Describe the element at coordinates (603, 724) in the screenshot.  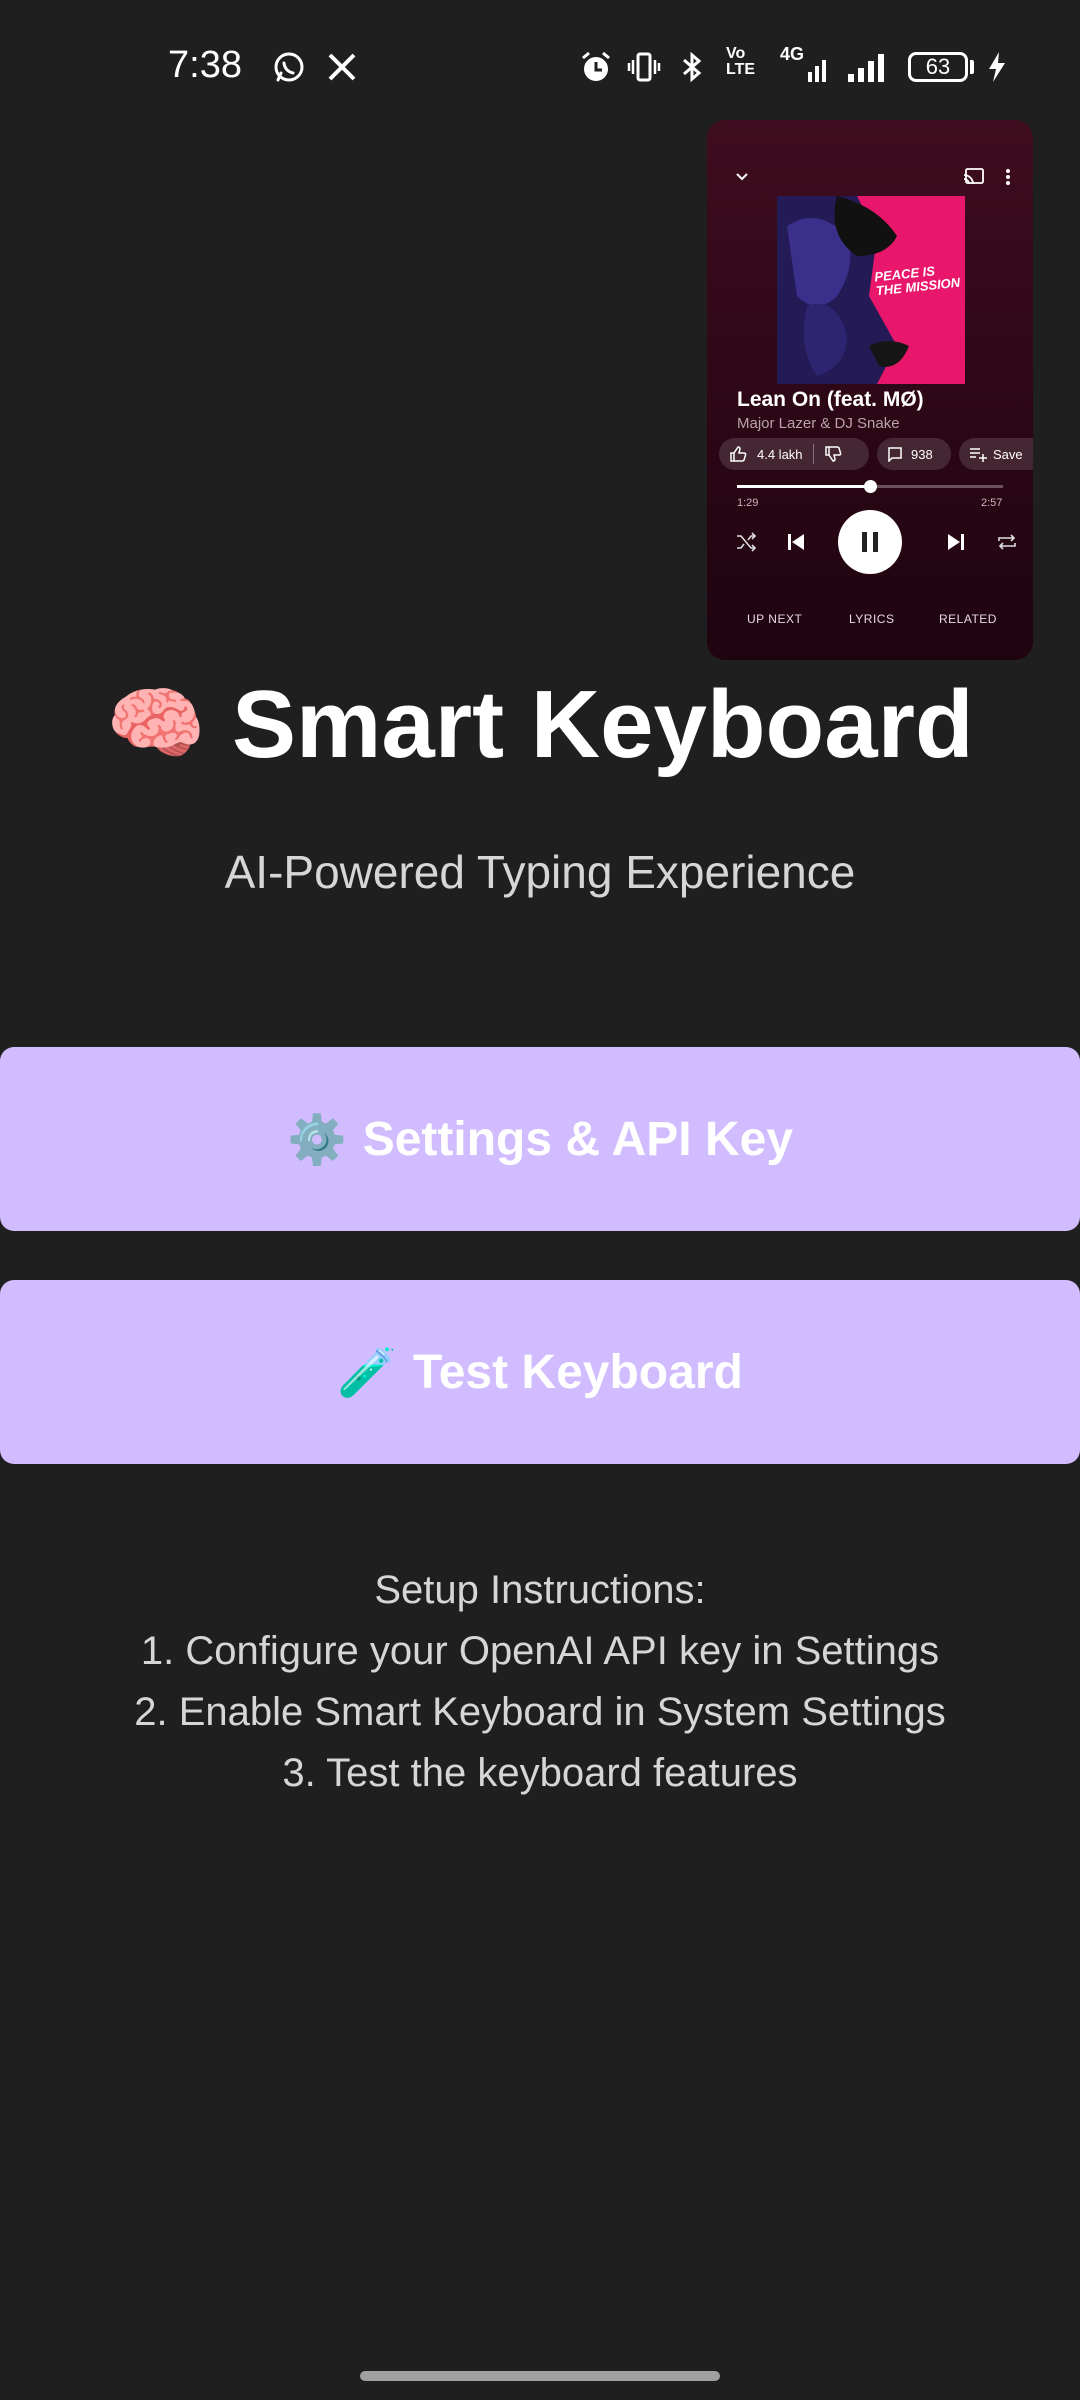
I see `app-title-text: Smart Keyboard` at that location.